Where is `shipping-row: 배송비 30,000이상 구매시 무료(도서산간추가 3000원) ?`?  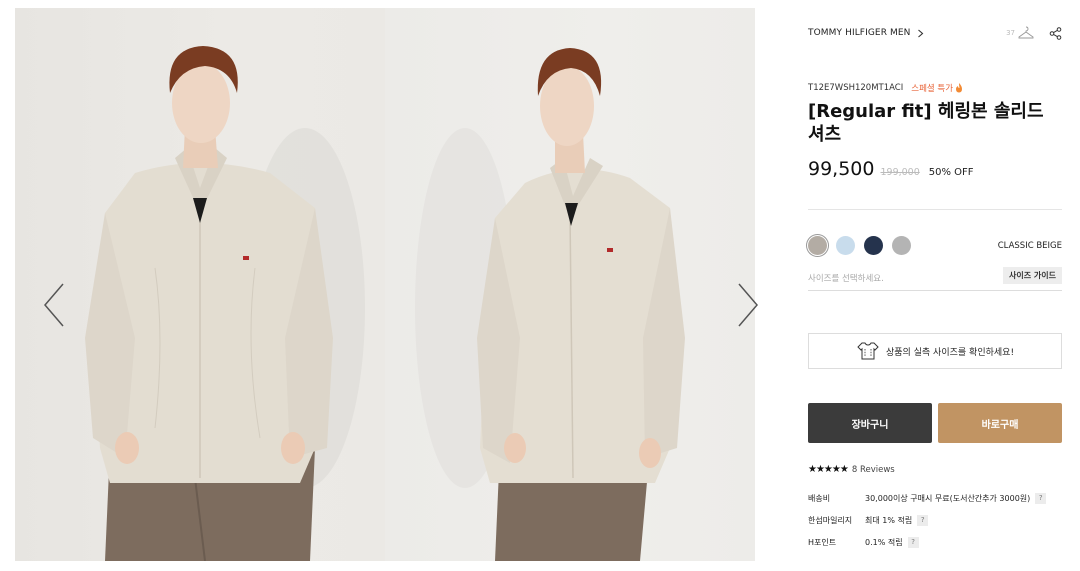 shipping-row: 배송비 30,000이상 구매시 무료(도서산간추가 3000원) ? is located at coordinates (935, 498).